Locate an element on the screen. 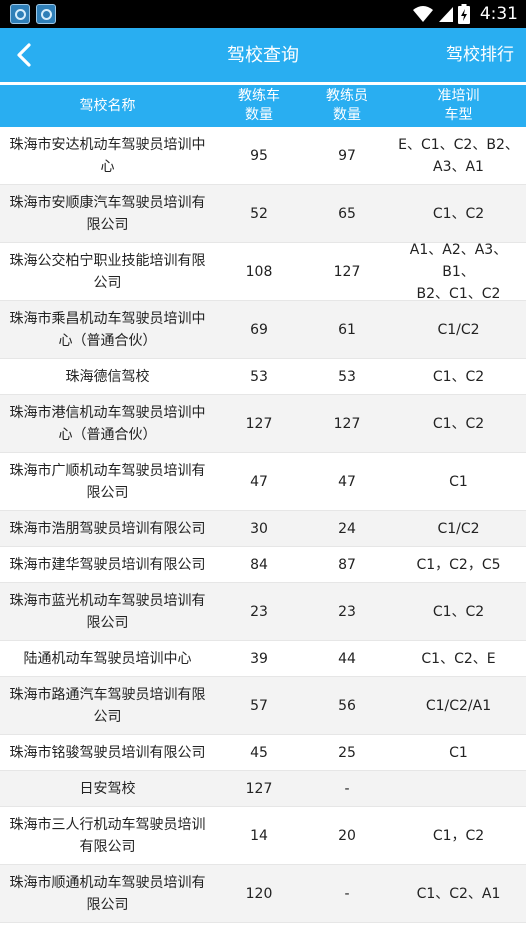  coach-count: 20 is located at coordinates (347, 835).